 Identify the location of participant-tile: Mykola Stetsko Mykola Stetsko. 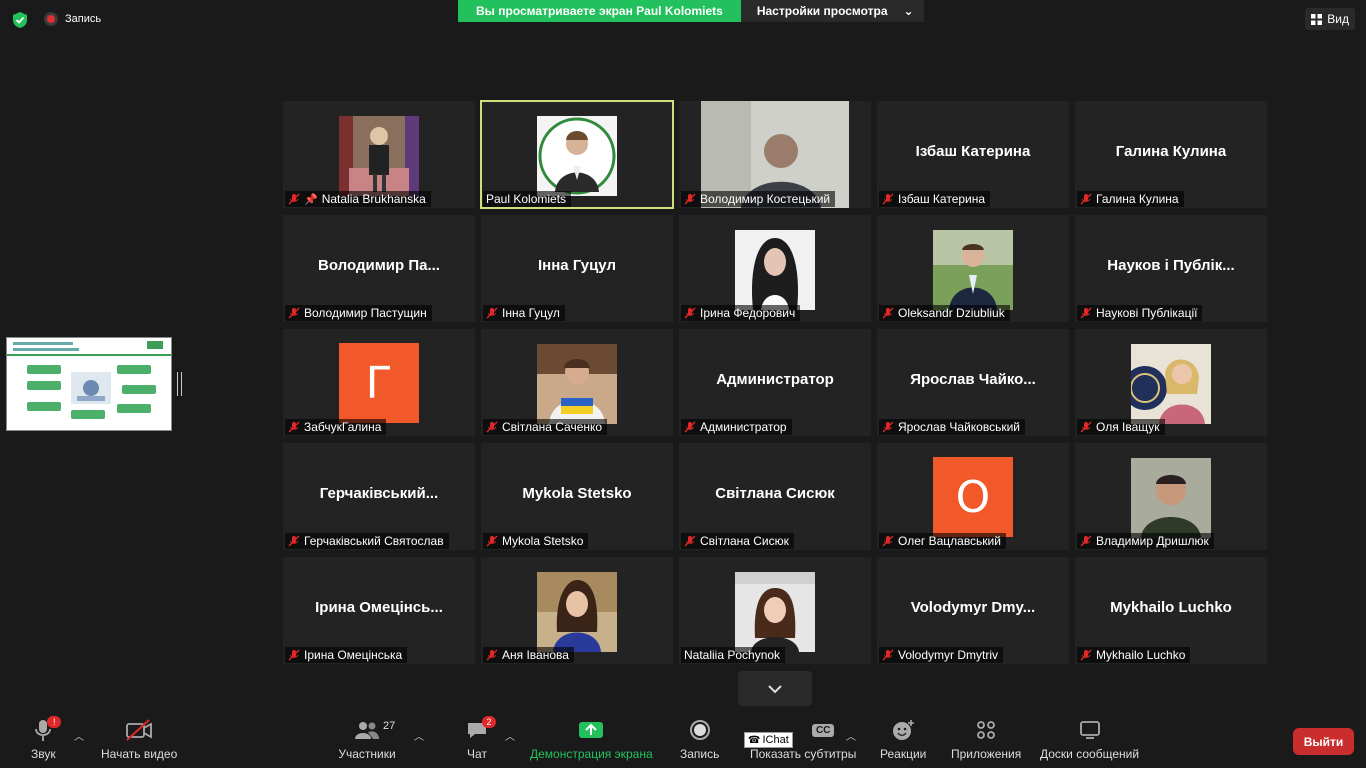
(577, 496).